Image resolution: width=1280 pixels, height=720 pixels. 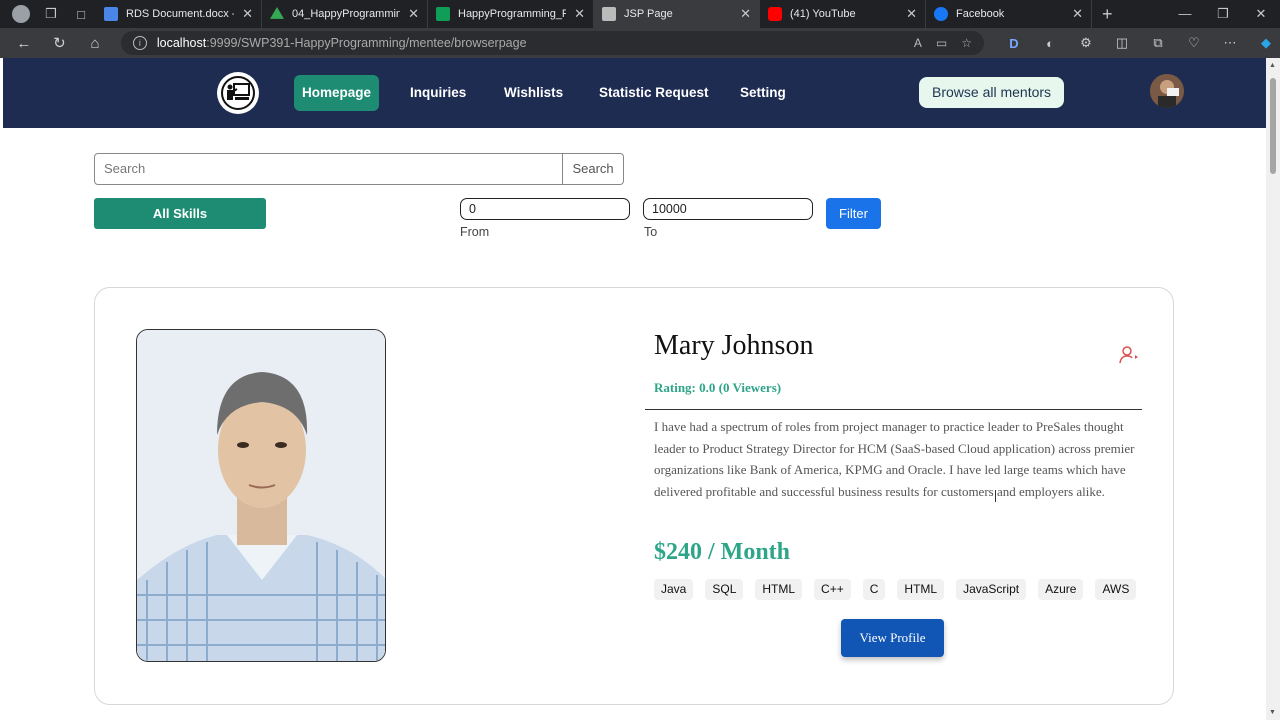 I want to click on minimize-icon: —, so click(x=1185, y=14).